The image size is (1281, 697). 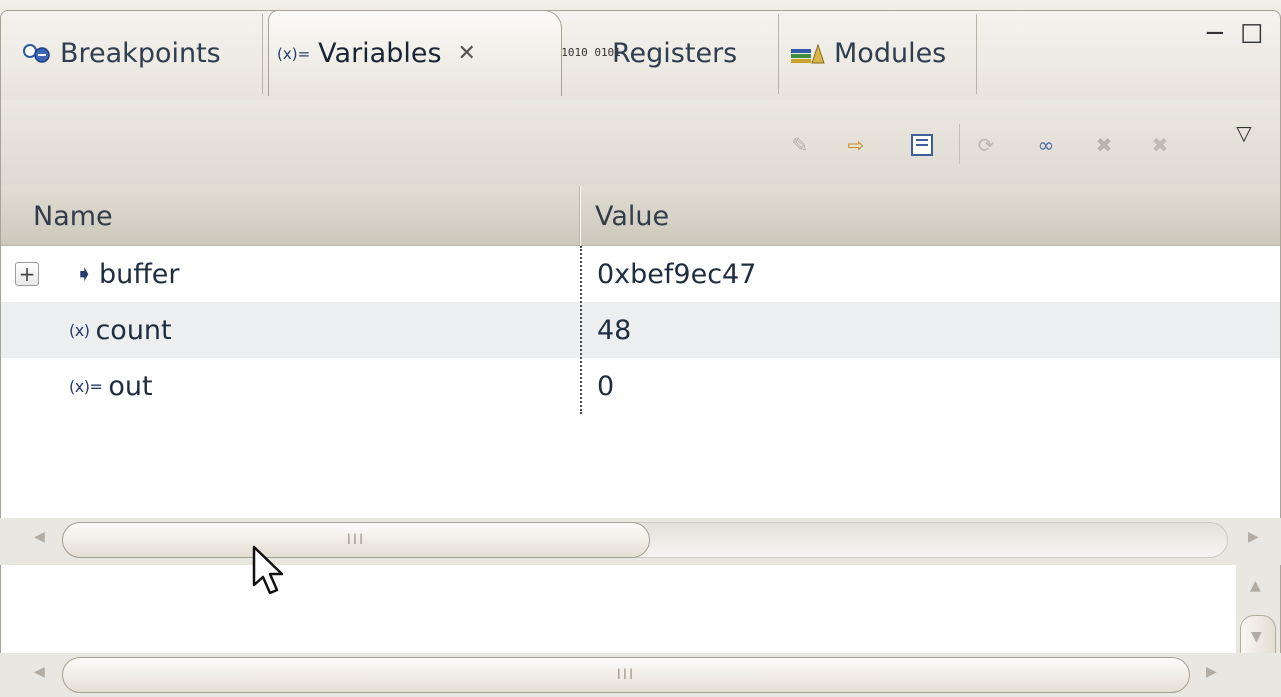 What do you see at coordinates (1046, 145) in the screenshot?
I see `add-global-variables-icon: ∞` at bounding box center [1046, 145].